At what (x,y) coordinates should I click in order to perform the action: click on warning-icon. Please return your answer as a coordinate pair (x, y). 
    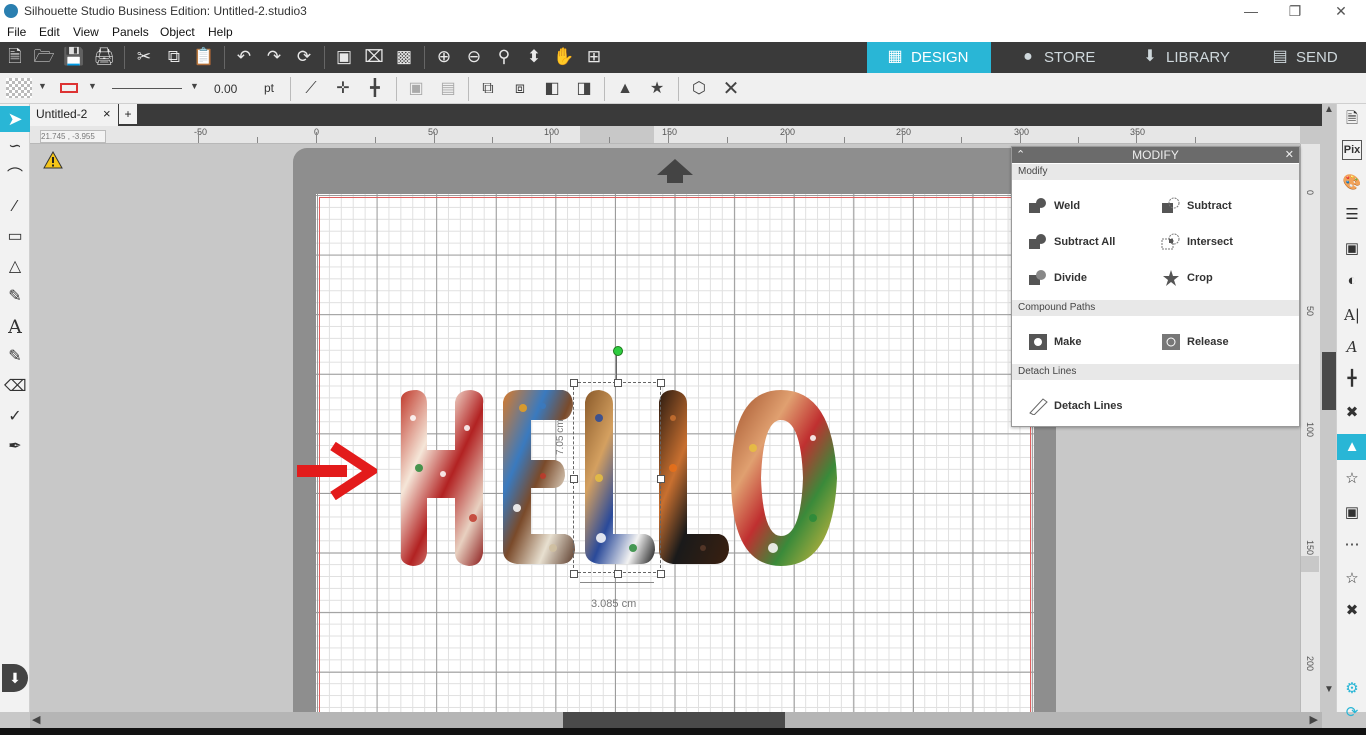
    Looking at the image, I should click on (53, 159).